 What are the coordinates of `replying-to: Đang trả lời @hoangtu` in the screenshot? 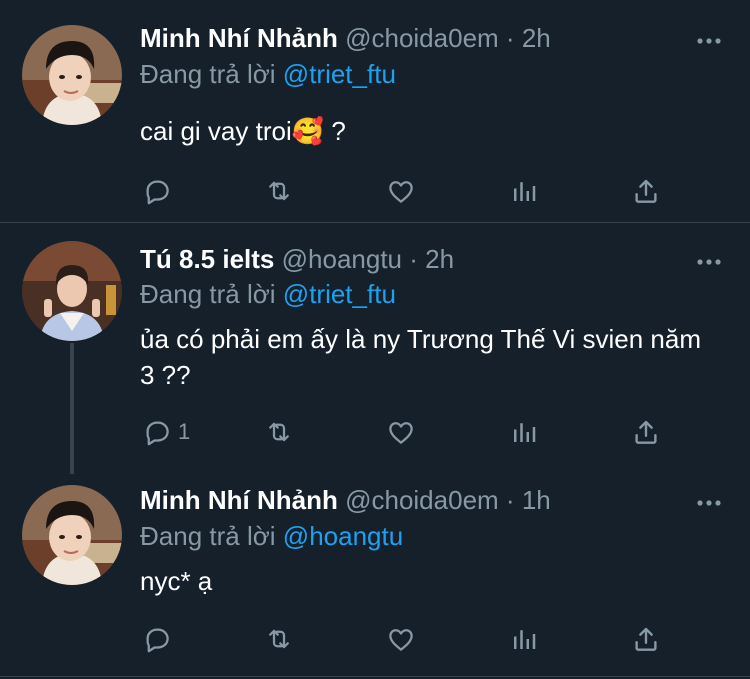 It's located at (271, 536).